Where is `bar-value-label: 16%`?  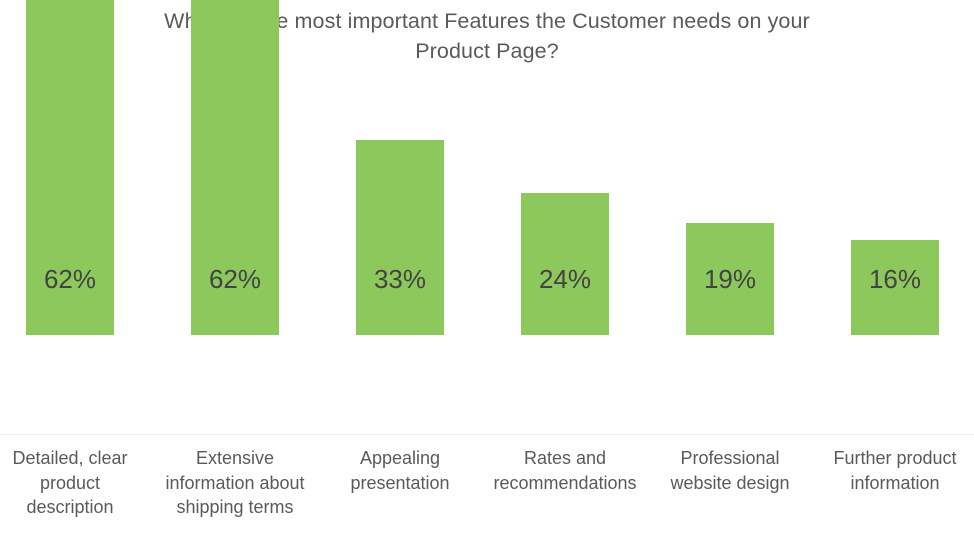
bar-value-label: 16% is located at coordinates (895, 279).